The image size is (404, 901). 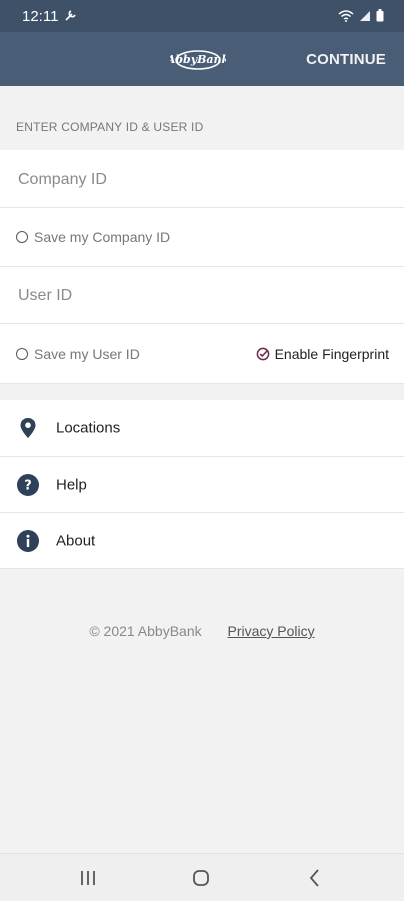 What do you see at coordinates (87, 354) in the screenshot?
I see `save-user-id-label: Save my User ID` at bounding box center [87, 354].